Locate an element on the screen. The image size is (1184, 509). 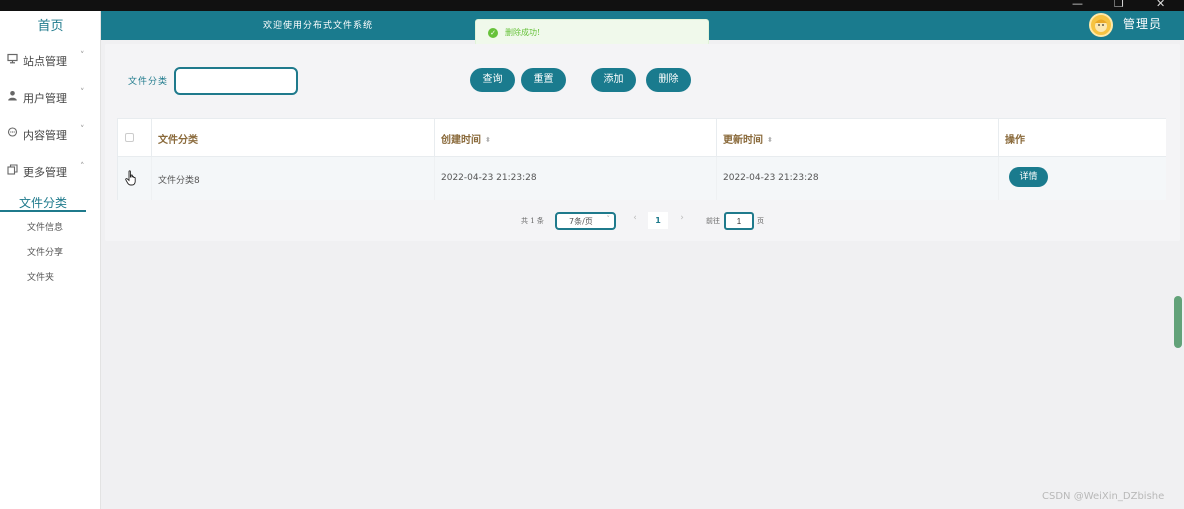
sidebar-item-label: 站点管理 is located at coordinates (45, 61).